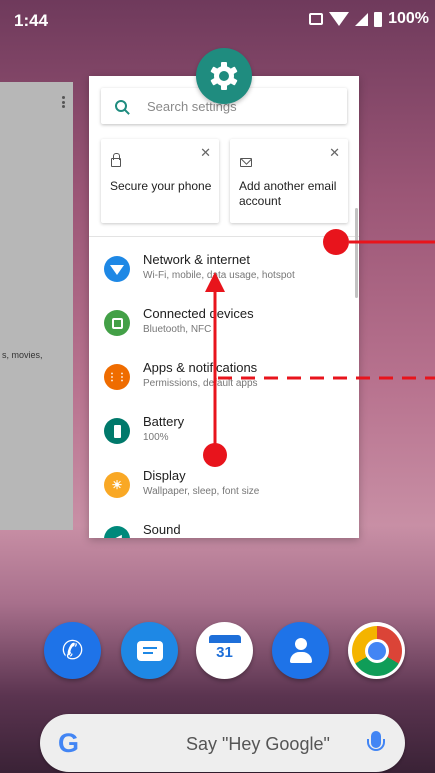 Image resolution: width=435 pixels, height=773 pixels. Describe the element at coordinates (376, 741) in the screenshot. I see `mic-icon` at that location.